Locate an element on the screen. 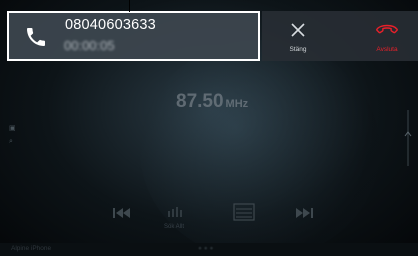  end-call-button: Avsluta is located at coordinates (387, 36).